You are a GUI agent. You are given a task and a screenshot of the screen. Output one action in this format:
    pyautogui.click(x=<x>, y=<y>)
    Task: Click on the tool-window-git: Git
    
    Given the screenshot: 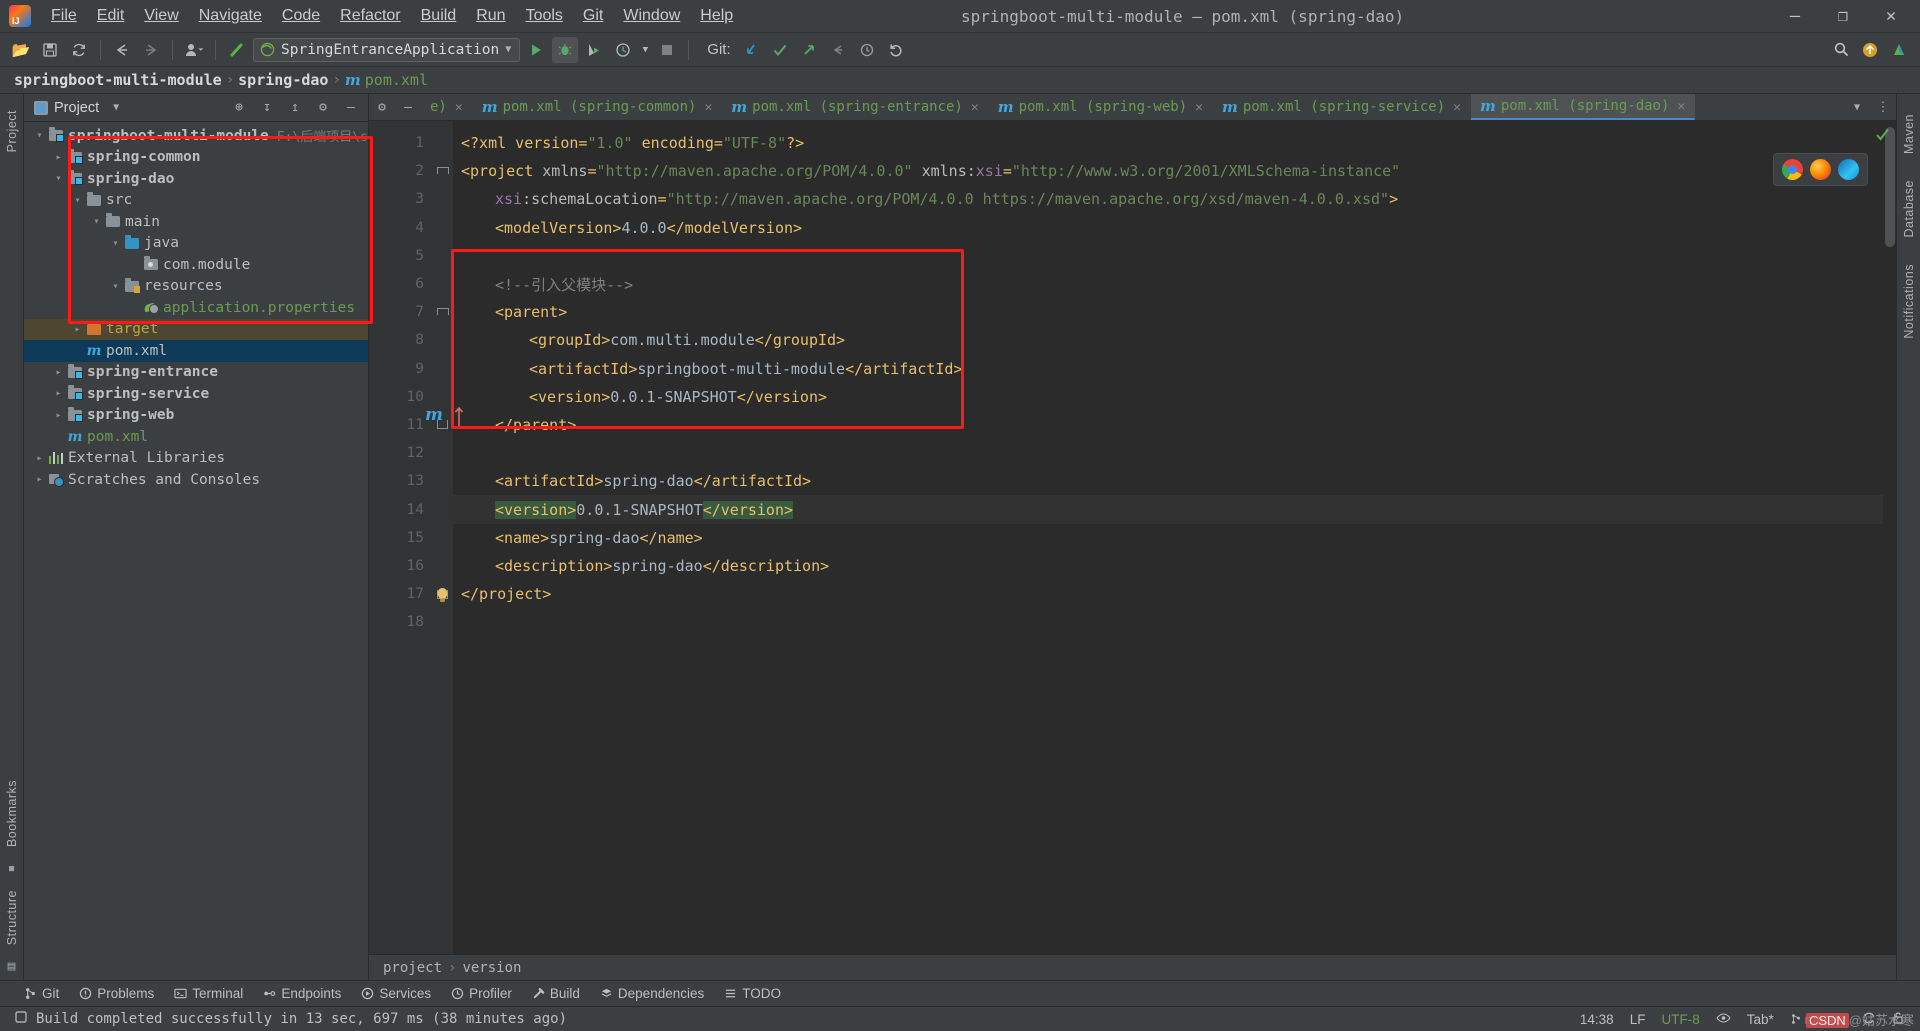 What is the action you would take?
    pyautogui.click(x=41, y=993)
    